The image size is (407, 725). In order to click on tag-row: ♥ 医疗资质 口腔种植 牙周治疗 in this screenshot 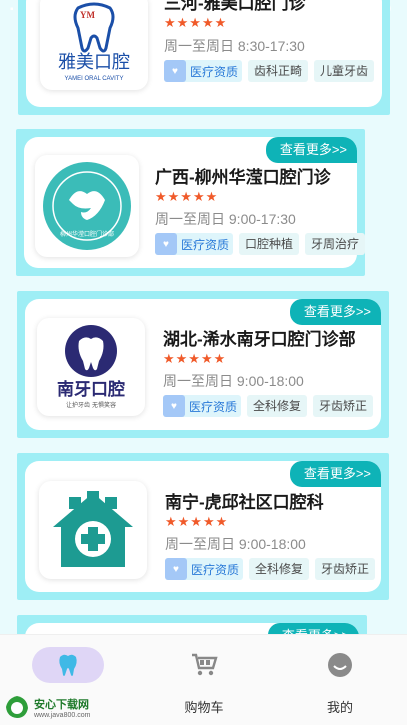, I will do `click(260, 244)`.